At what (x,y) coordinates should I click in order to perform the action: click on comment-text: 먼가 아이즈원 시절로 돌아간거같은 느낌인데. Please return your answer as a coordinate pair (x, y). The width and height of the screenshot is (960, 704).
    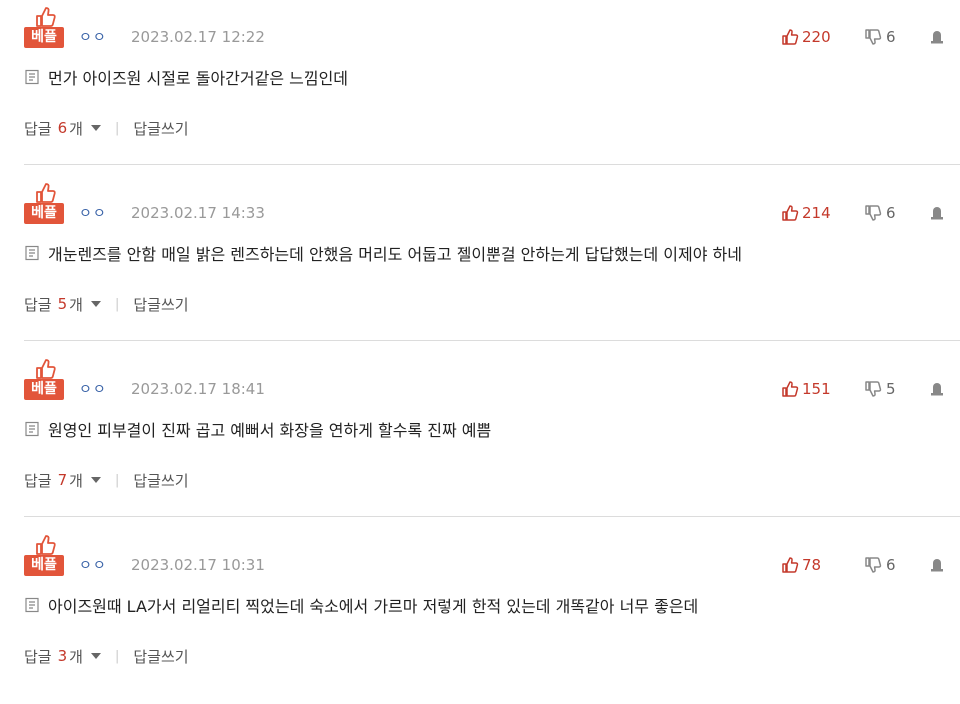
    Looking at the image, I should click on (198, 78).